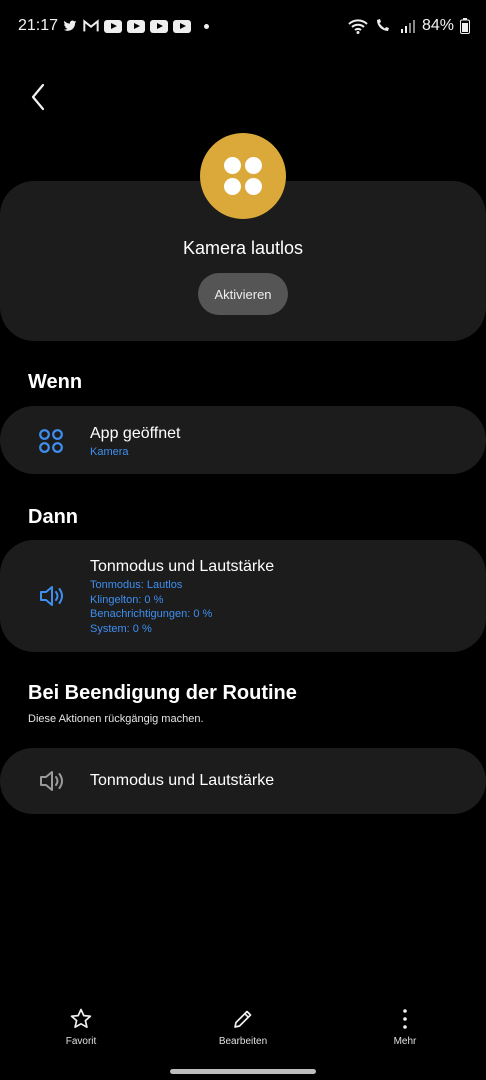 The width and height of the screenshot is (486, 1080). Describe the element at coordinates (243, 248) in the screenshot. I see `routine-title: Kamera lautlos` at that location.